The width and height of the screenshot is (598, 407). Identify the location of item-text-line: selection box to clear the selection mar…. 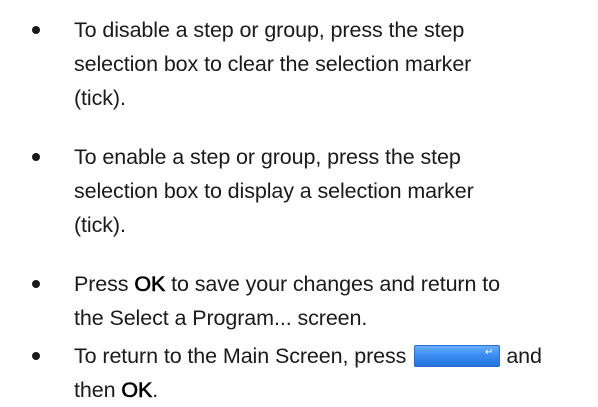
(273, 64).